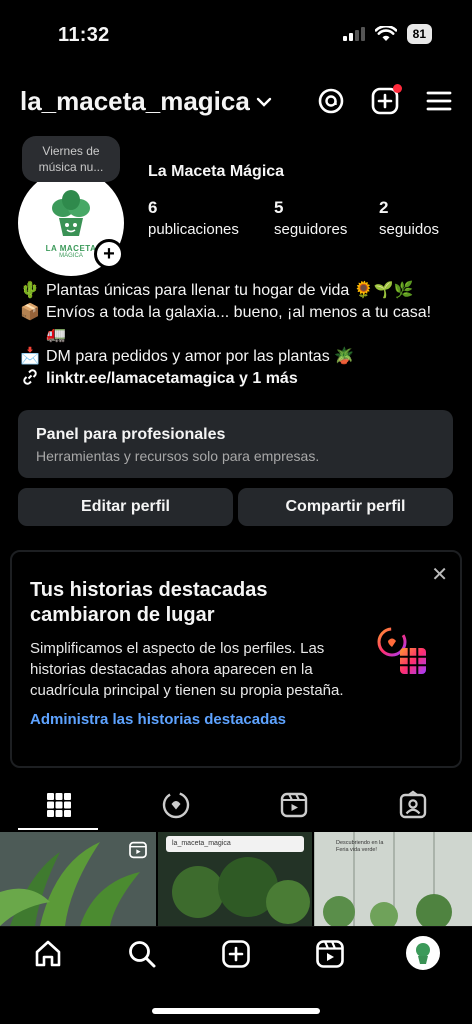 This screenshot has height=1024, width=472. I want to click on header-actions, so click(385, 100).